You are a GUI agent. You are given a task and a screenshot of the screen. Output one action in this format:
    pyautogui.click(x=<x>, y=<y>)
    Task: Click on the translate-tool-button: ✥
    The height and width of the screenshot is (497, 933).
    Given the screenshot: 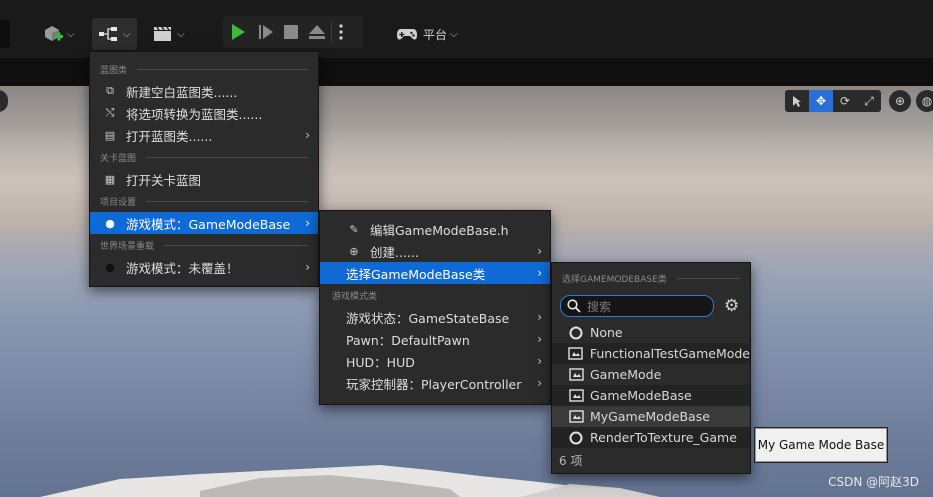 What is the action you would take?
    pyautogui.click(x=821, y=101)
    